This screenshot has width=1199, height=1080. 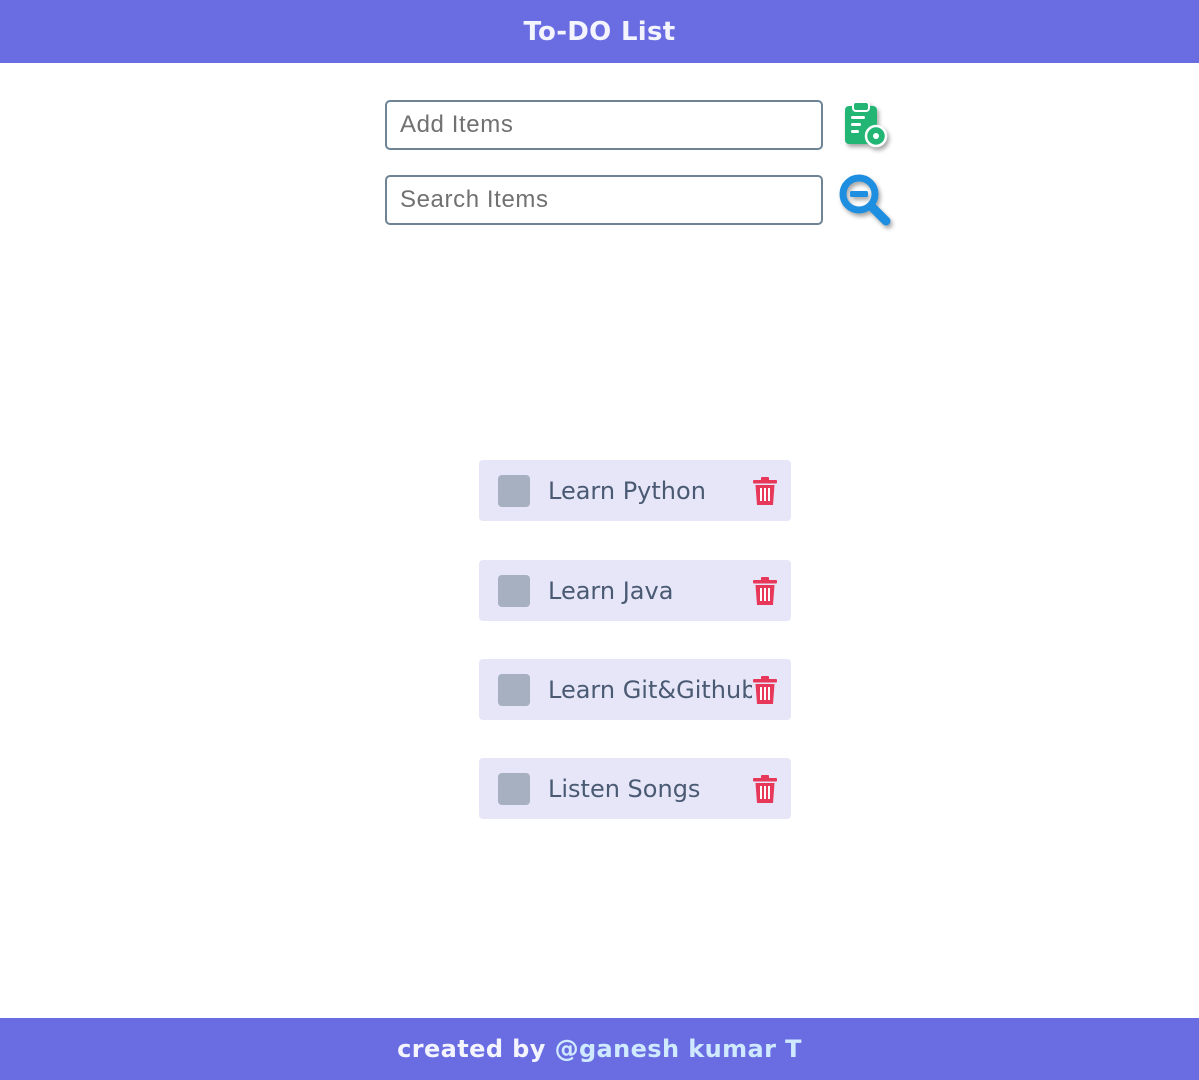 I want to click on header-bar: To-DO List, so click(x=599, y=31).